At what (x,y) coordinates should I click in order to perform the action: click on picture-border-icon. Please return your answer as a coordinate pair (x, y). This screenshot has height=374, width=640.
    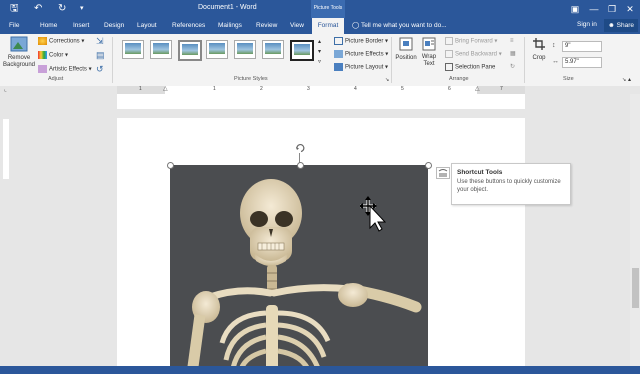
    Looking at the image, I should click on (338, 41).